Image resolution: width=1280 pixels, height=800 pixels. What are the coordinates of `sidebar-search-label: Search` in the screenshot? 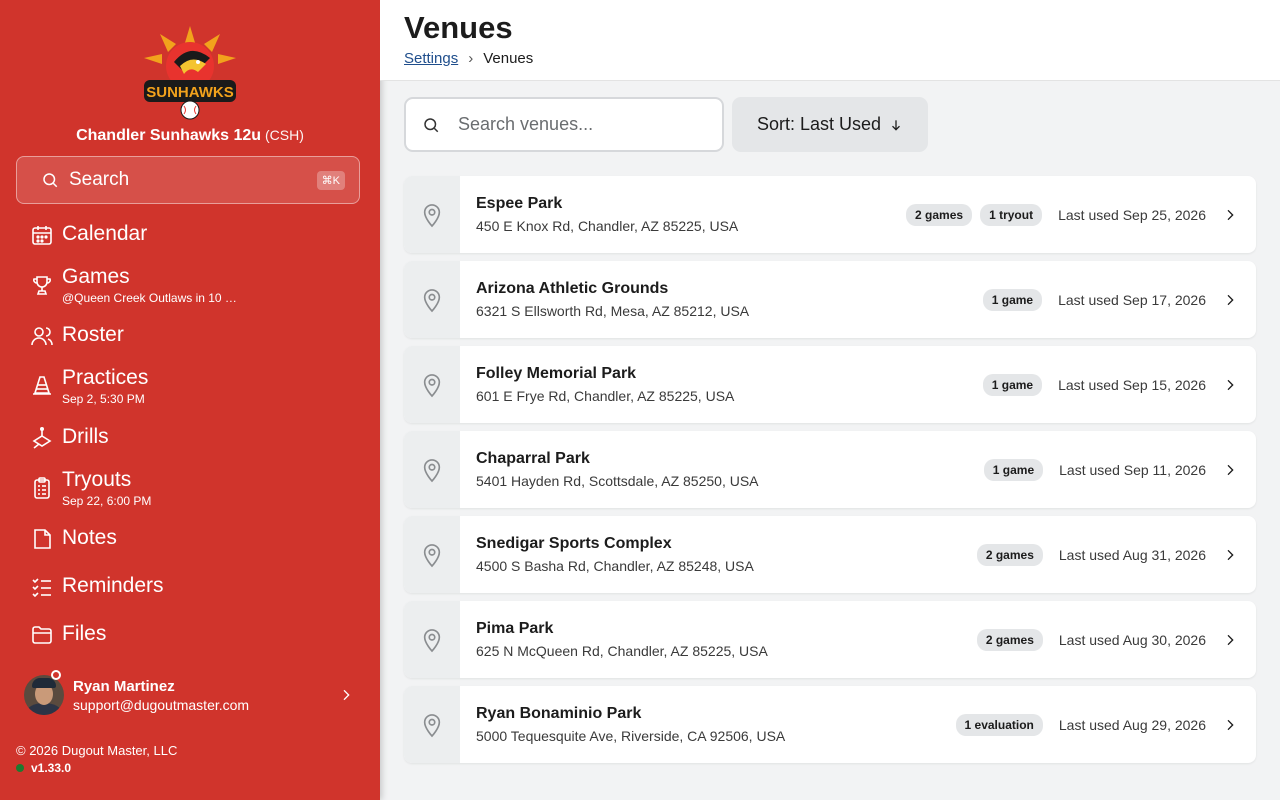 It's located at (99, 179).